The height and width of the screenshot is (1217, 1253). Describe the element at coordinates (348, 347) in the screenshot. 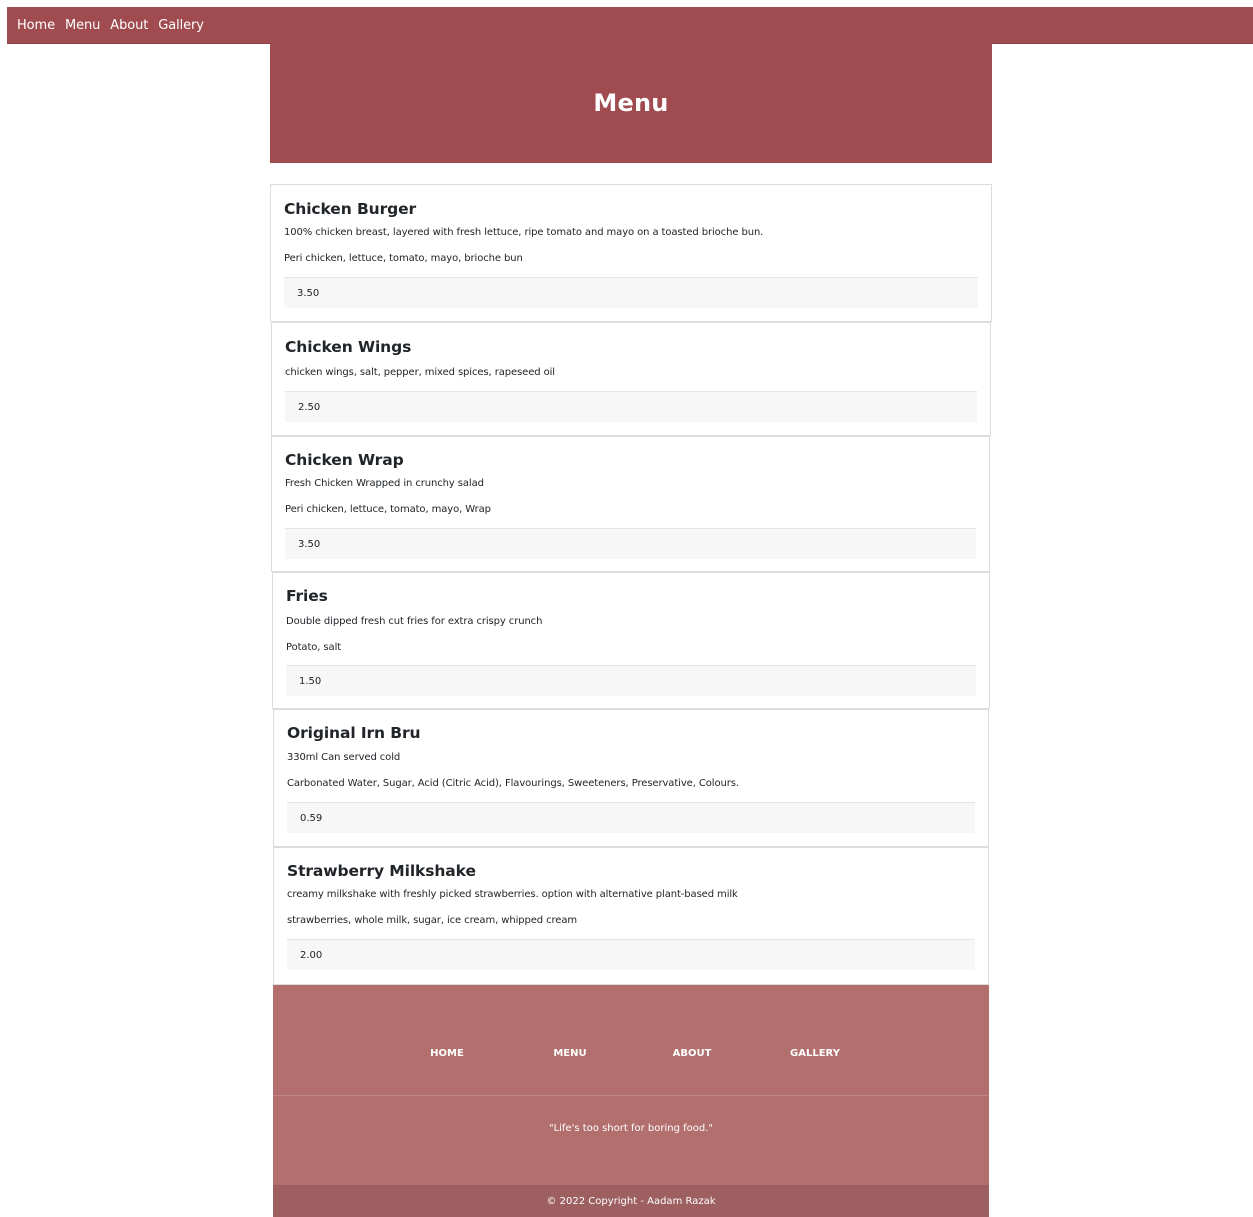

I see `menu-item-name: Chicken Wings` at that location.